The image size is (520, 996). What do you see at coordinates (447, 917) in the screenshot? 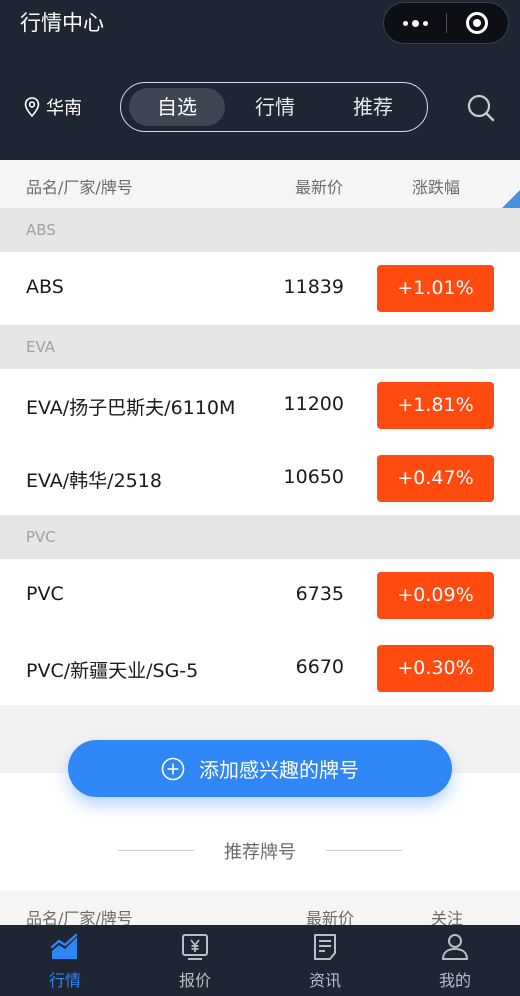
I see `col-follow-header: 关注` at bounding box center [447, 917].